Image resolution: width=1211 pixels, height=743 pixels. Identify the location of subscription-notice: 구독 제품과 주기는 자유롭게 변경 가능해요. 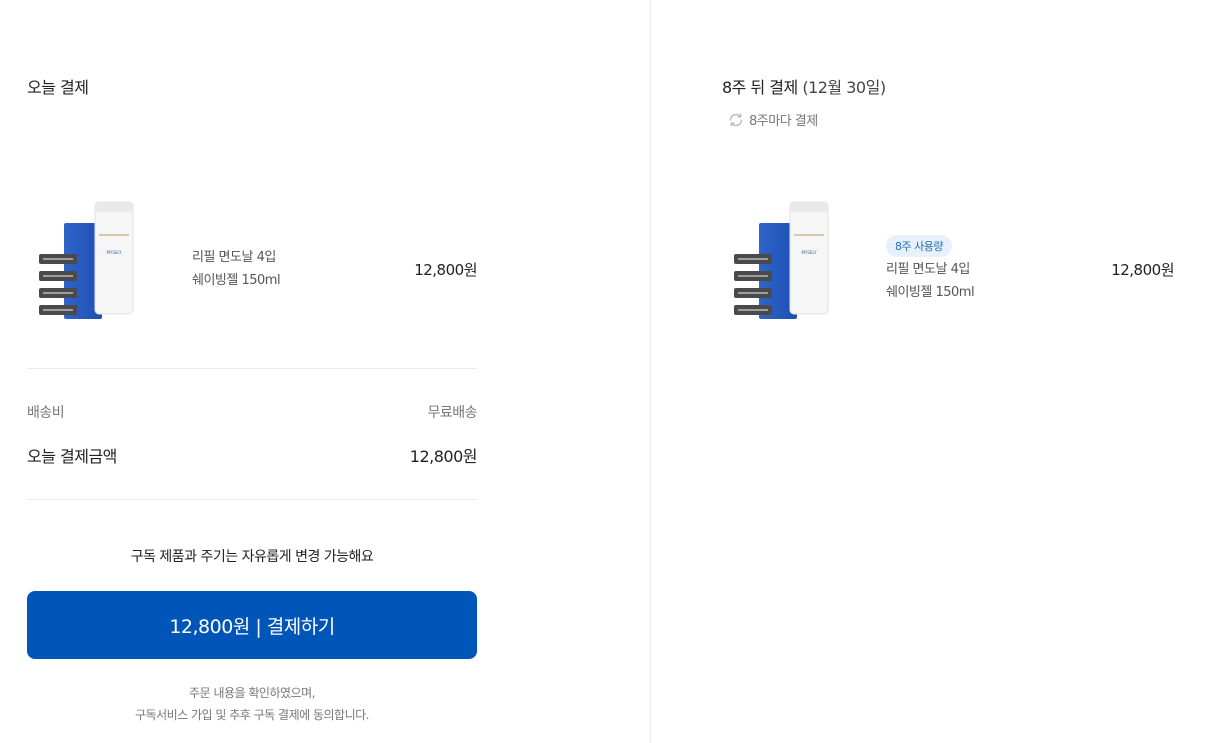
(252, 557).